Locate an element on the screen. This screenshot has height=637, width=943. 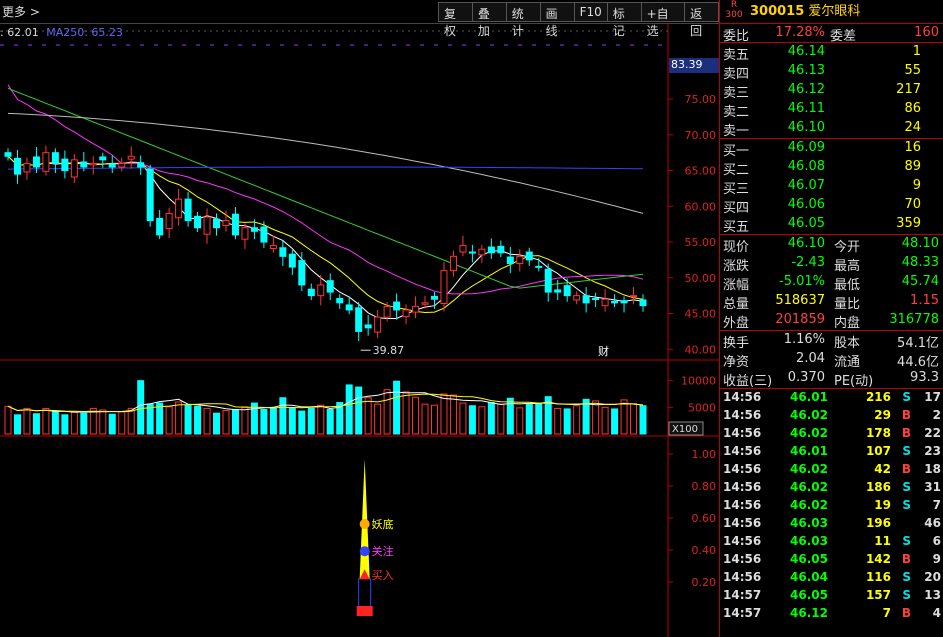
tick-volume: 11 is located at coordinates (882, 541).